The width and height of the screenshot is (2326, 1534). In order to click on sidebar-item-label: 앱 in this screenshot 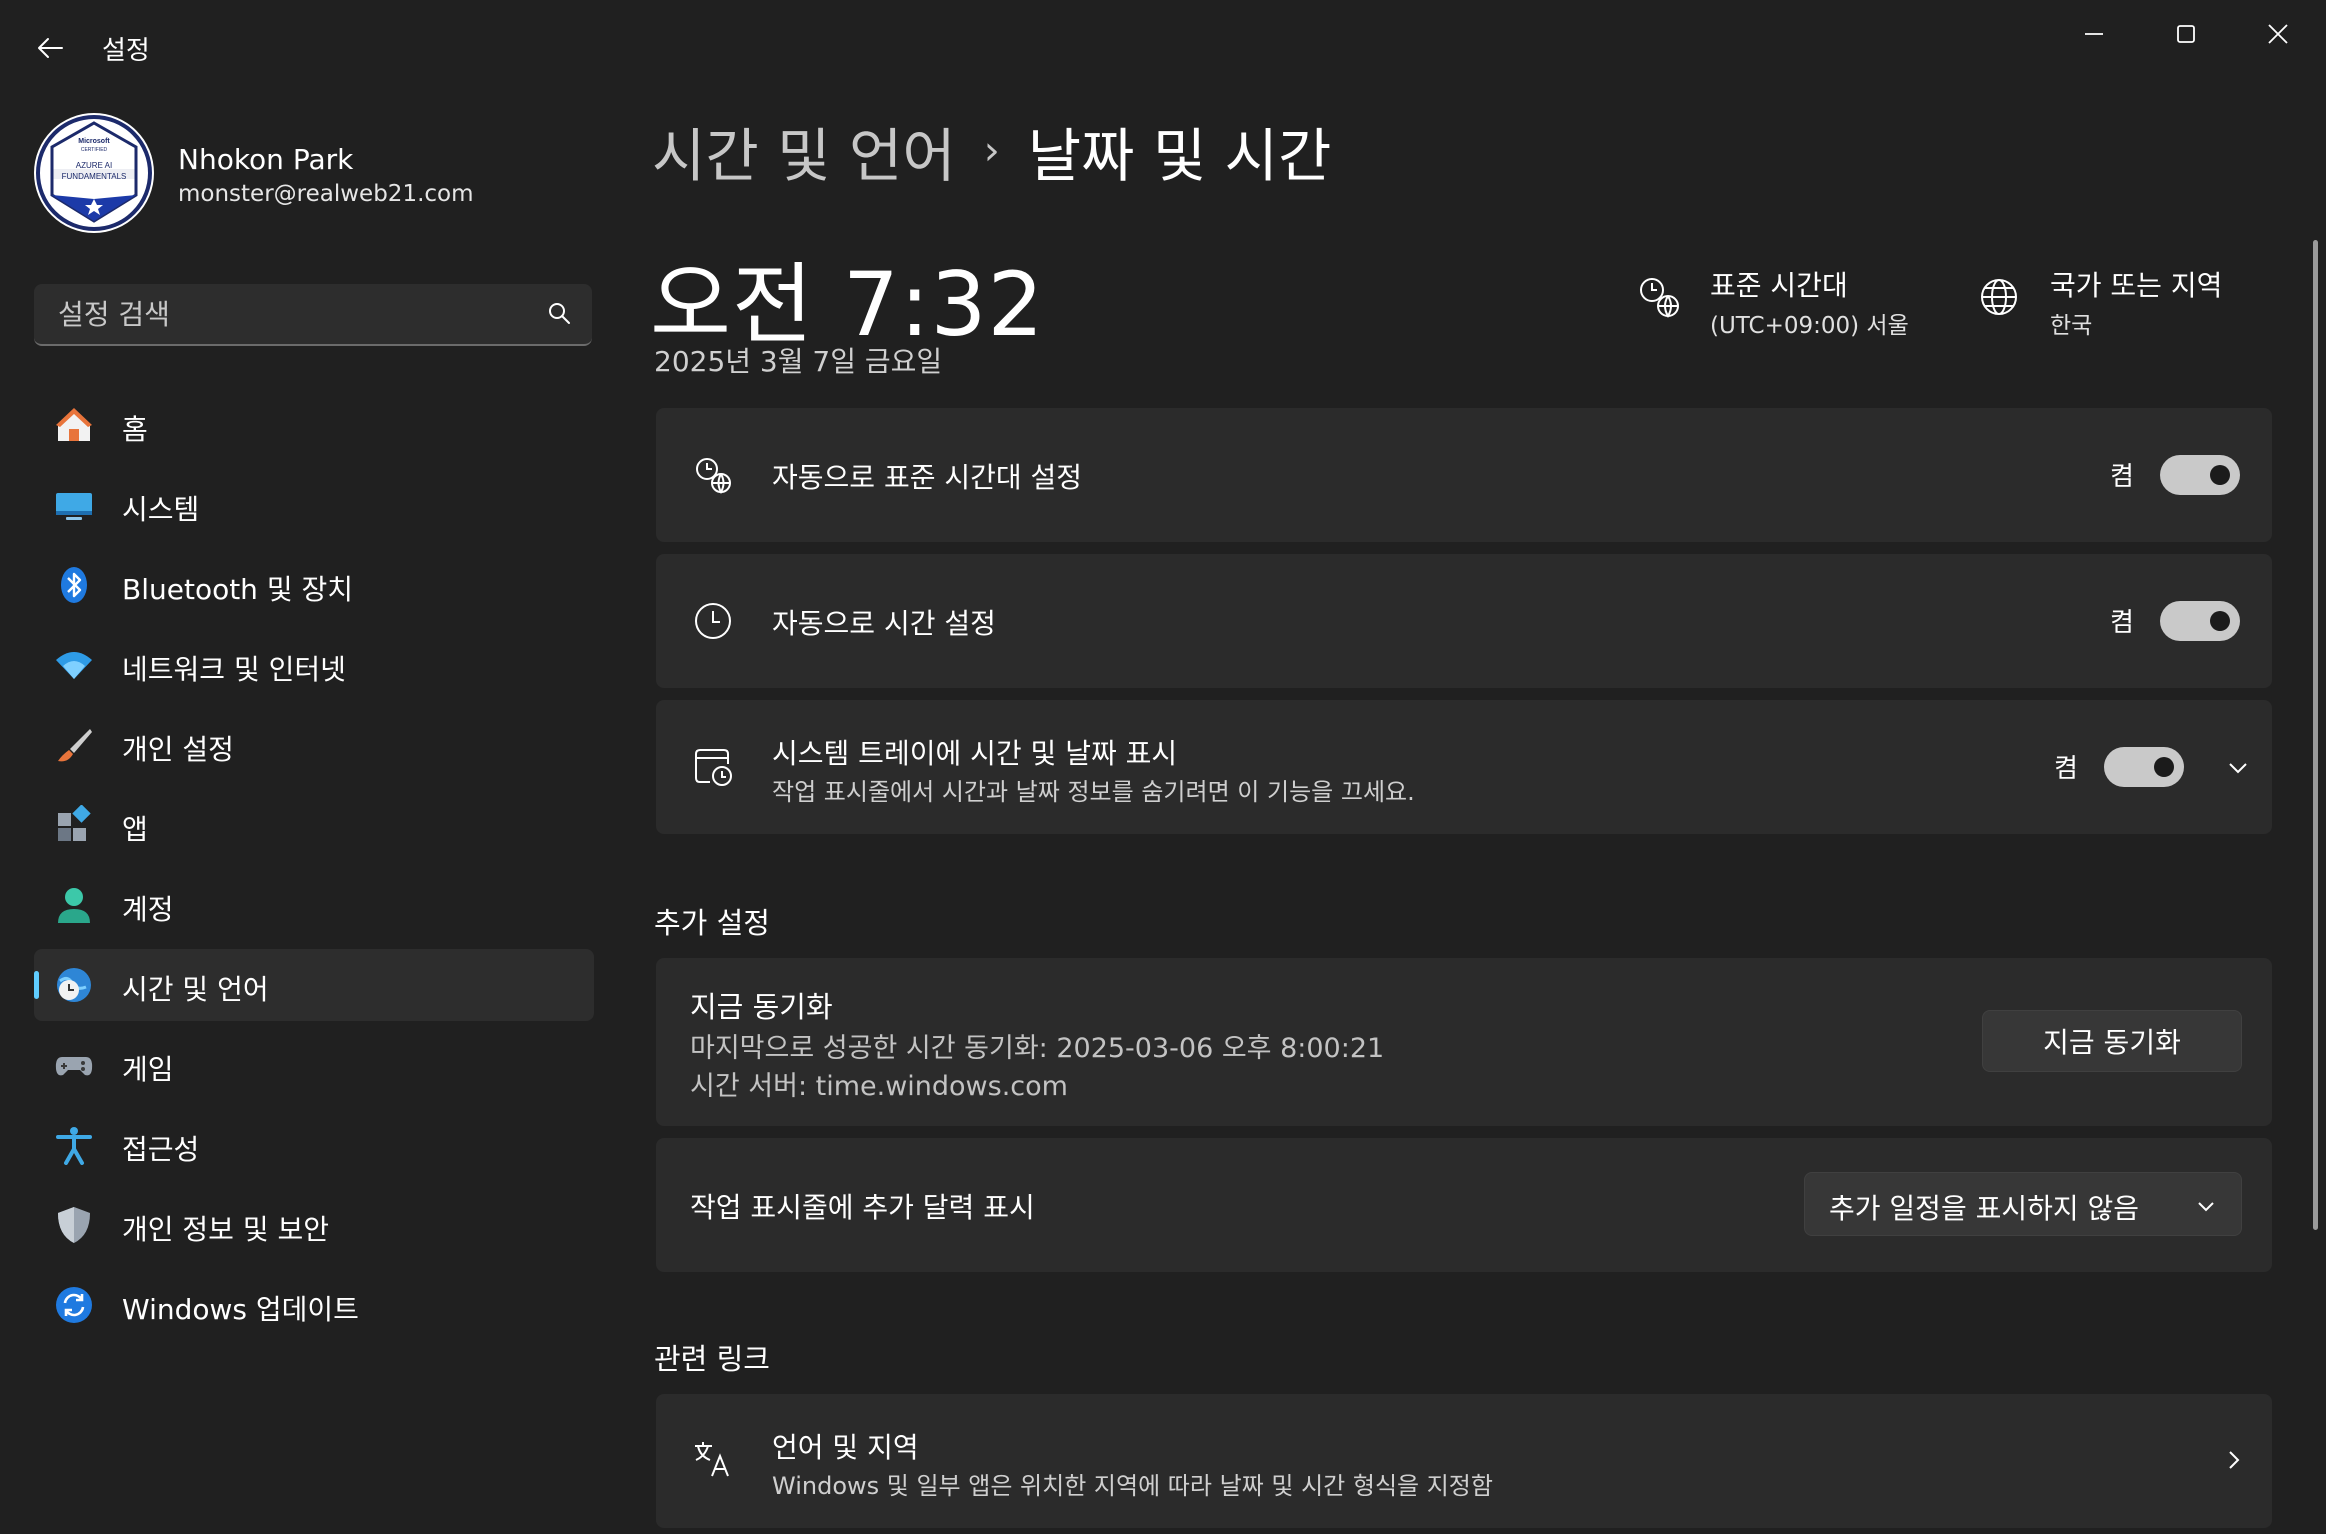, I will do `click(135, 829)`.